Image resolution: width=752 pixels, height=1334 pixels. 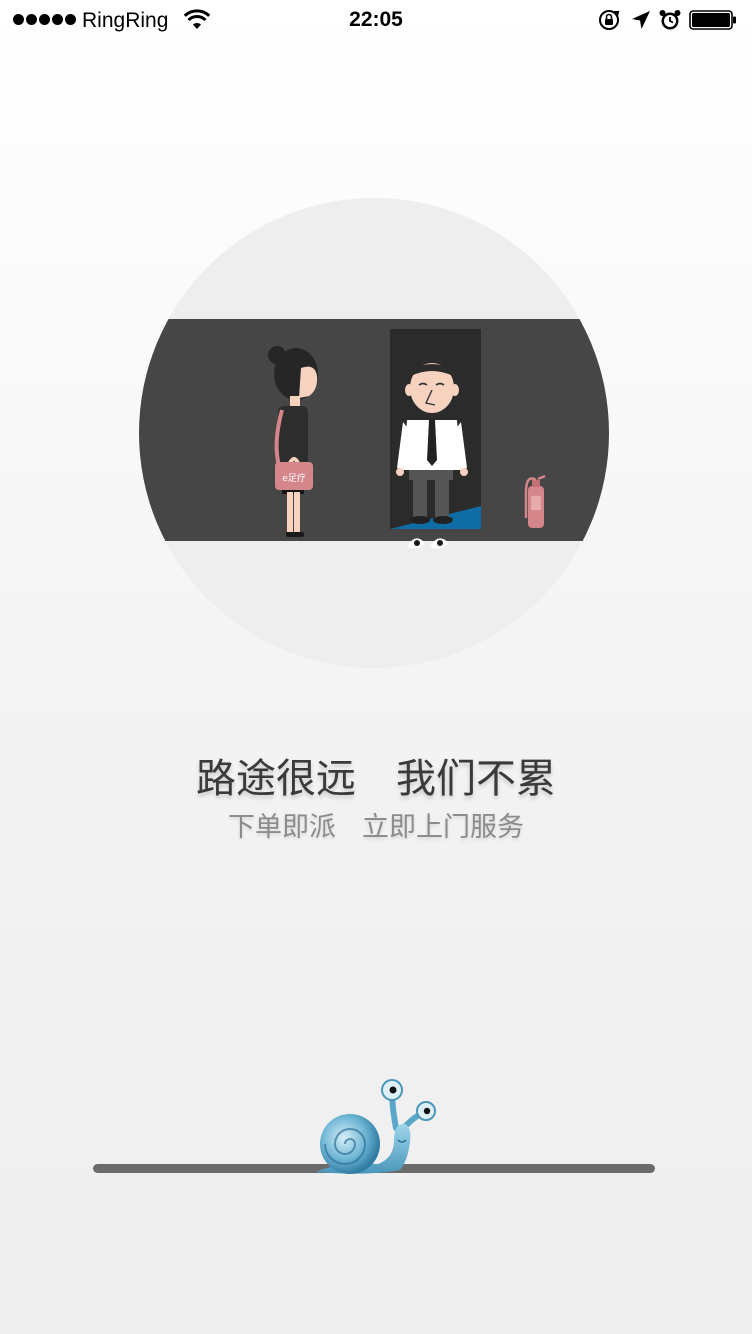 What do you see at coordinates (276, 779) in the screenshot?
I see `slogan-main-left: 路途很远` at bounding box center [276, 779].